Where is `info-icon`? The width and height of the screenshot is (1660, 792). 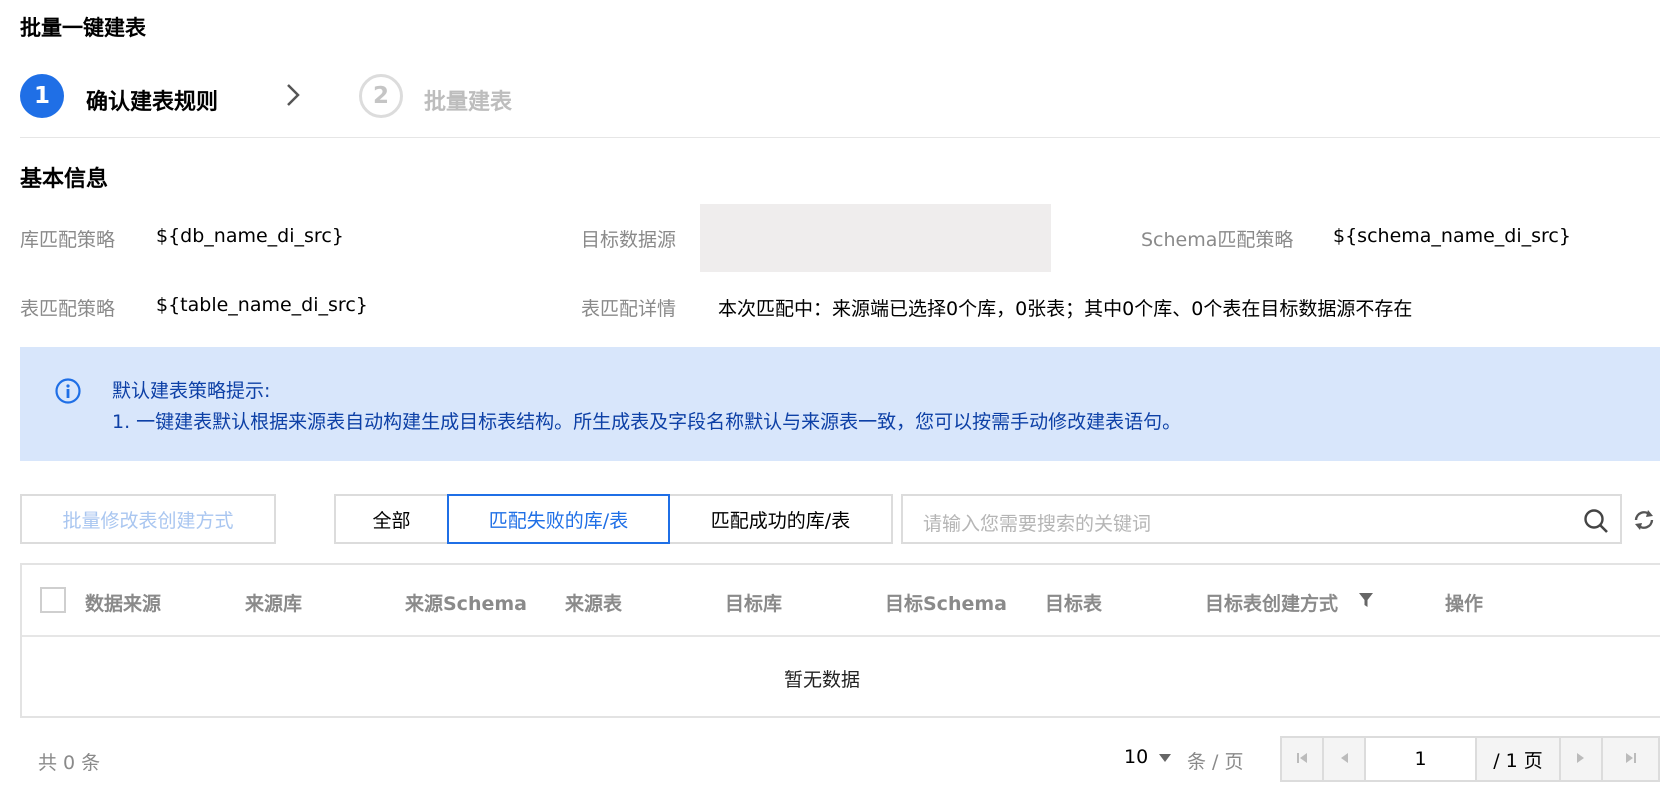 info-icon is located at coordinates (68, 391).